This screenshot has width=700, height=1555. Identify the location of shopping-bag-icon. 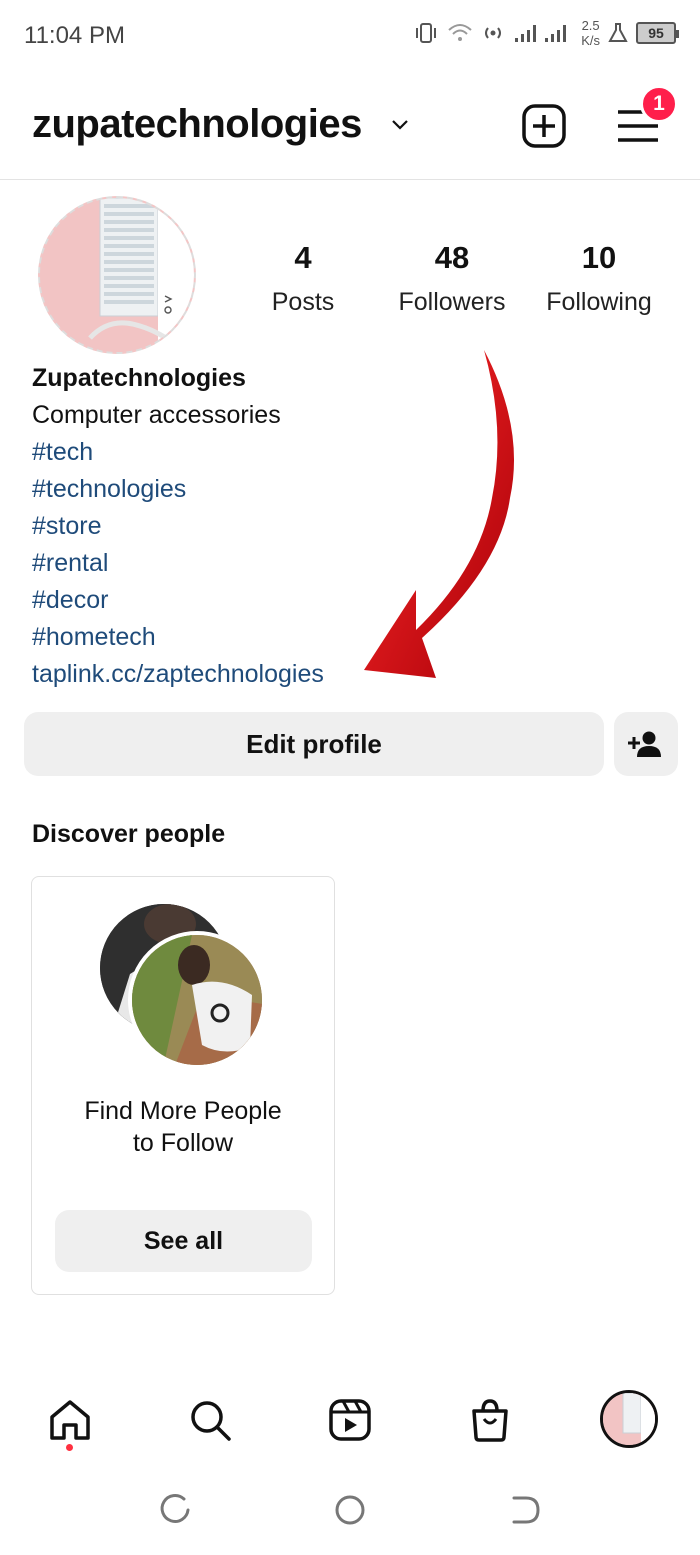
(490, 1420).